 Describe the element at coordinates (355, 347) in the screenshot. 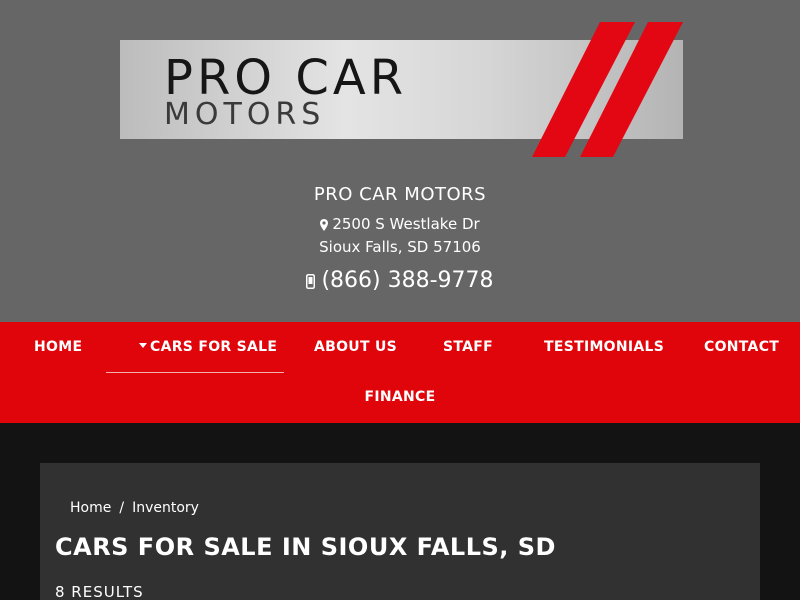

I see `nav-about-us: ABOUT US` at that location.